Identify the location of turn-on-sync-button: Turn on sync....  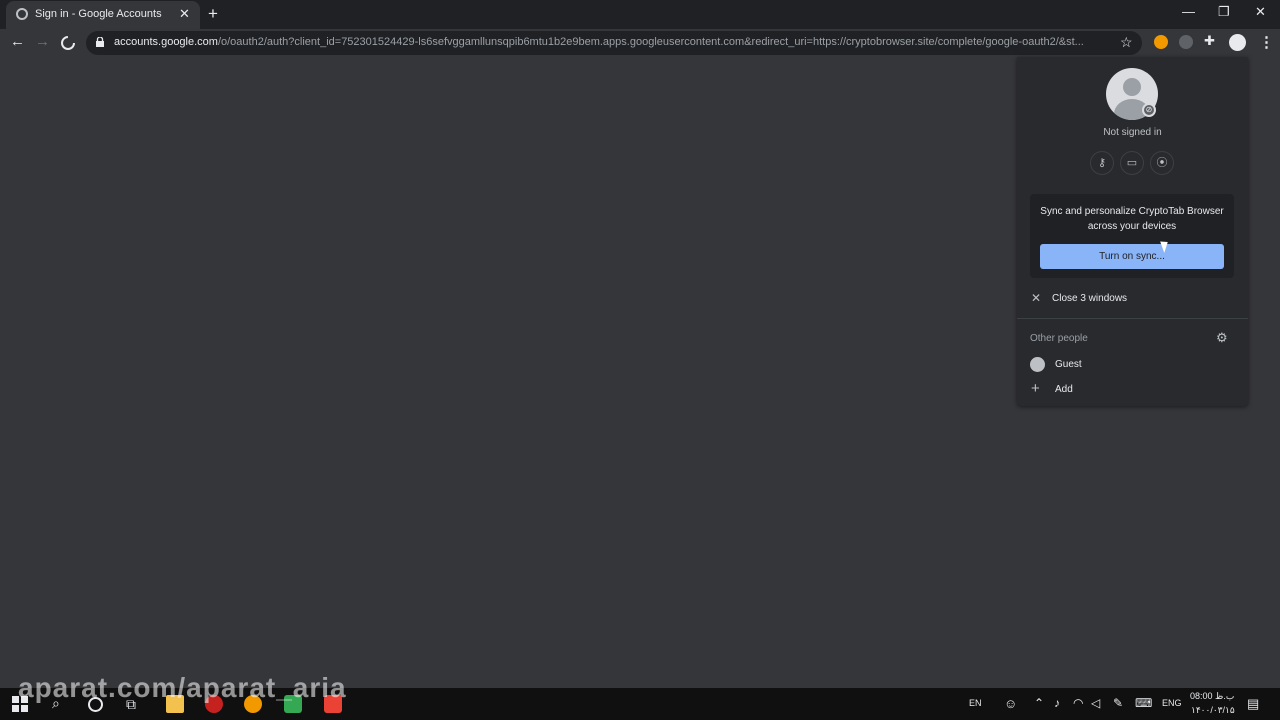
(1132, 256).